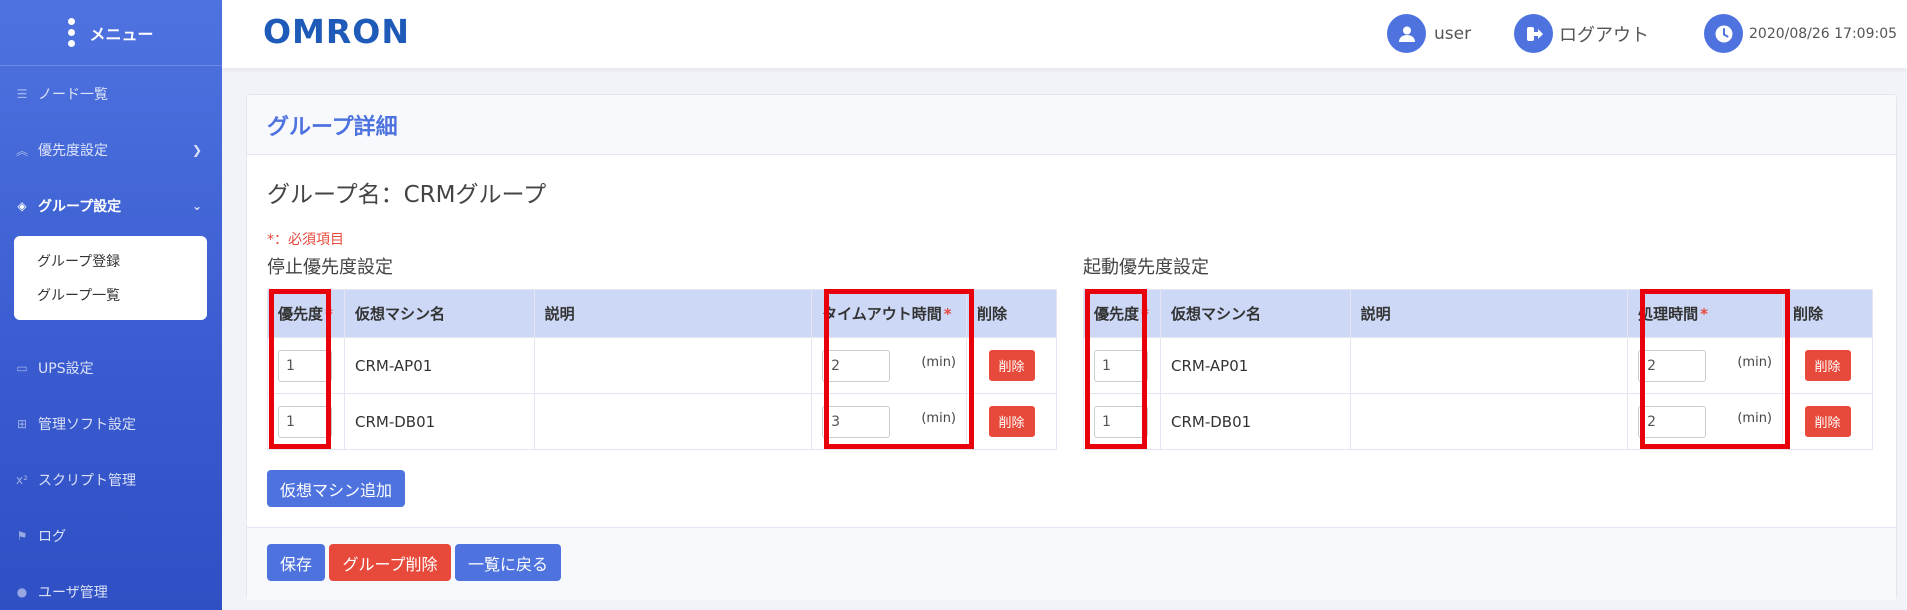 This screenshot has width=1907, height=610. What do you see at coordinates (22, 94) in the screenshot?
I see `list-icon: ☰` at bounding box center [22, 94].